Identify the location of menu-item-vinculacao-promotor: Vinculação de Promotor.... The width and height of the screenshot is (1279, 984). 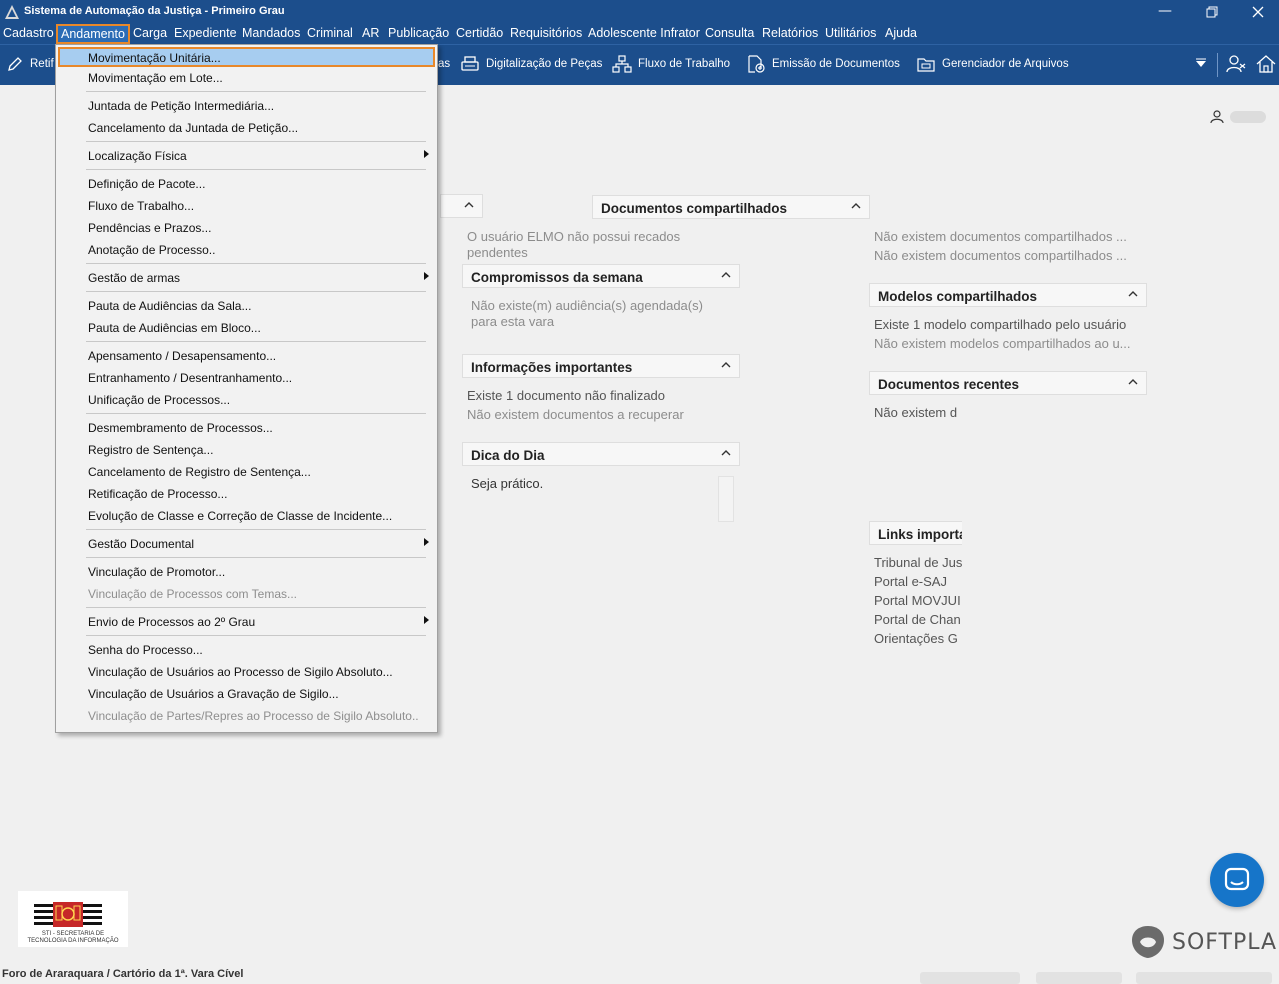
(246, 571).